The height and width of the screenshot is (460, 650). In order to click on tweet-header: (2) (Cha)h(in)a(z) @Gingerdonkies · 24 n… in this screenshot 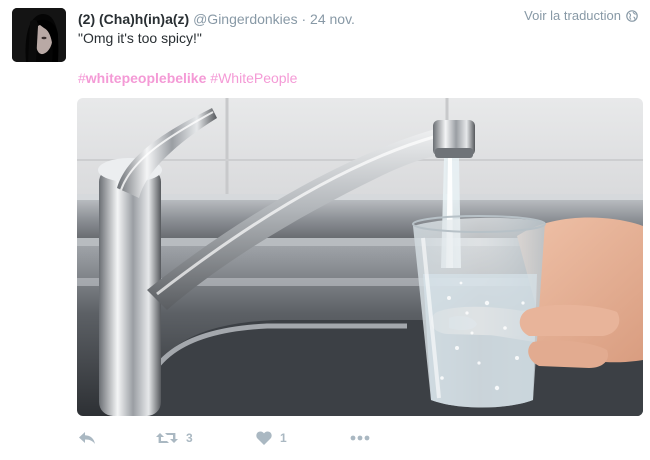, I will do `click(216, 19)`.